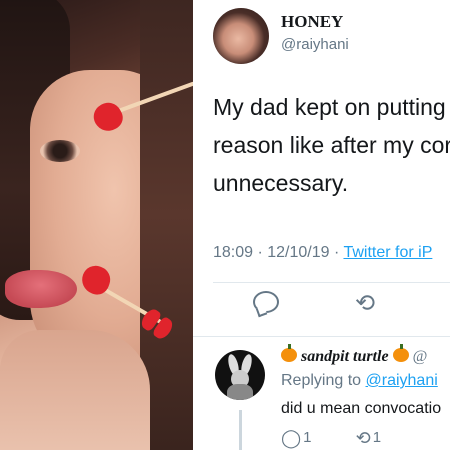  Describe the element at coordinates (307, 437) in the screenshot. I see `reply-count: 1` at that location.